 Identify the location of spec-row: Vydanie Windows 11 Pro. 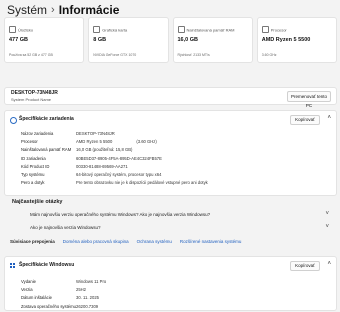
(63, 283).